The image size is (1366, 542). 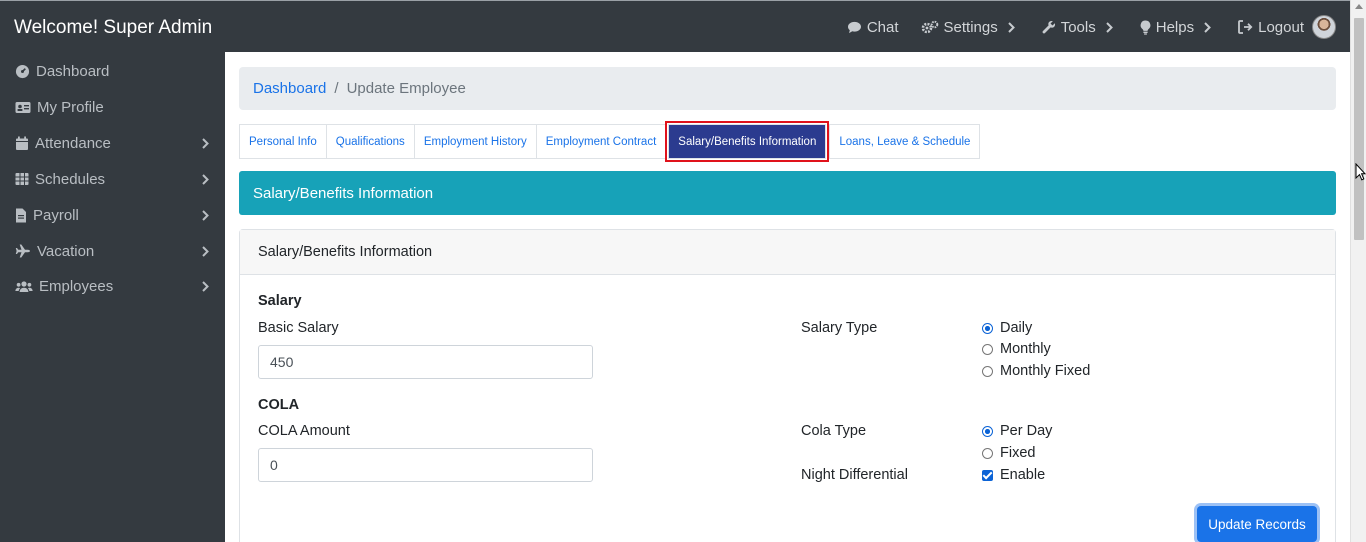 I want to click on nav-tools: Tools, so click(x=1080, y=27).